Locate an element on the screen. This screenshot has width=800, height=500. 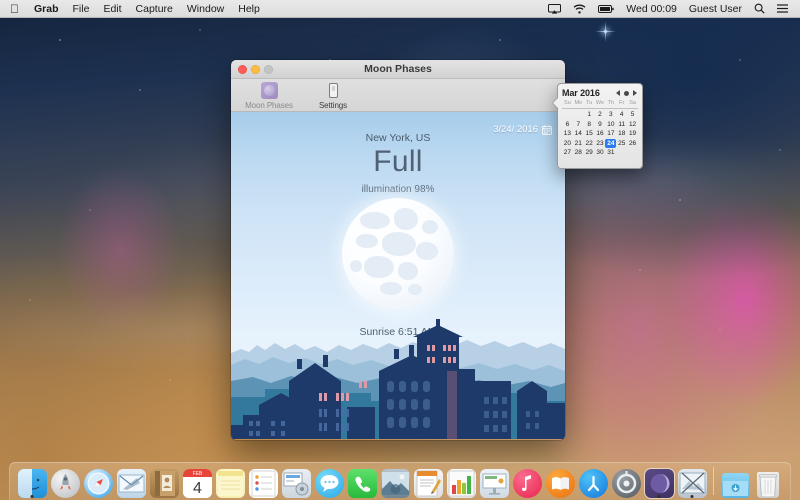
dock-facetime is located at coordinates (362, 481).